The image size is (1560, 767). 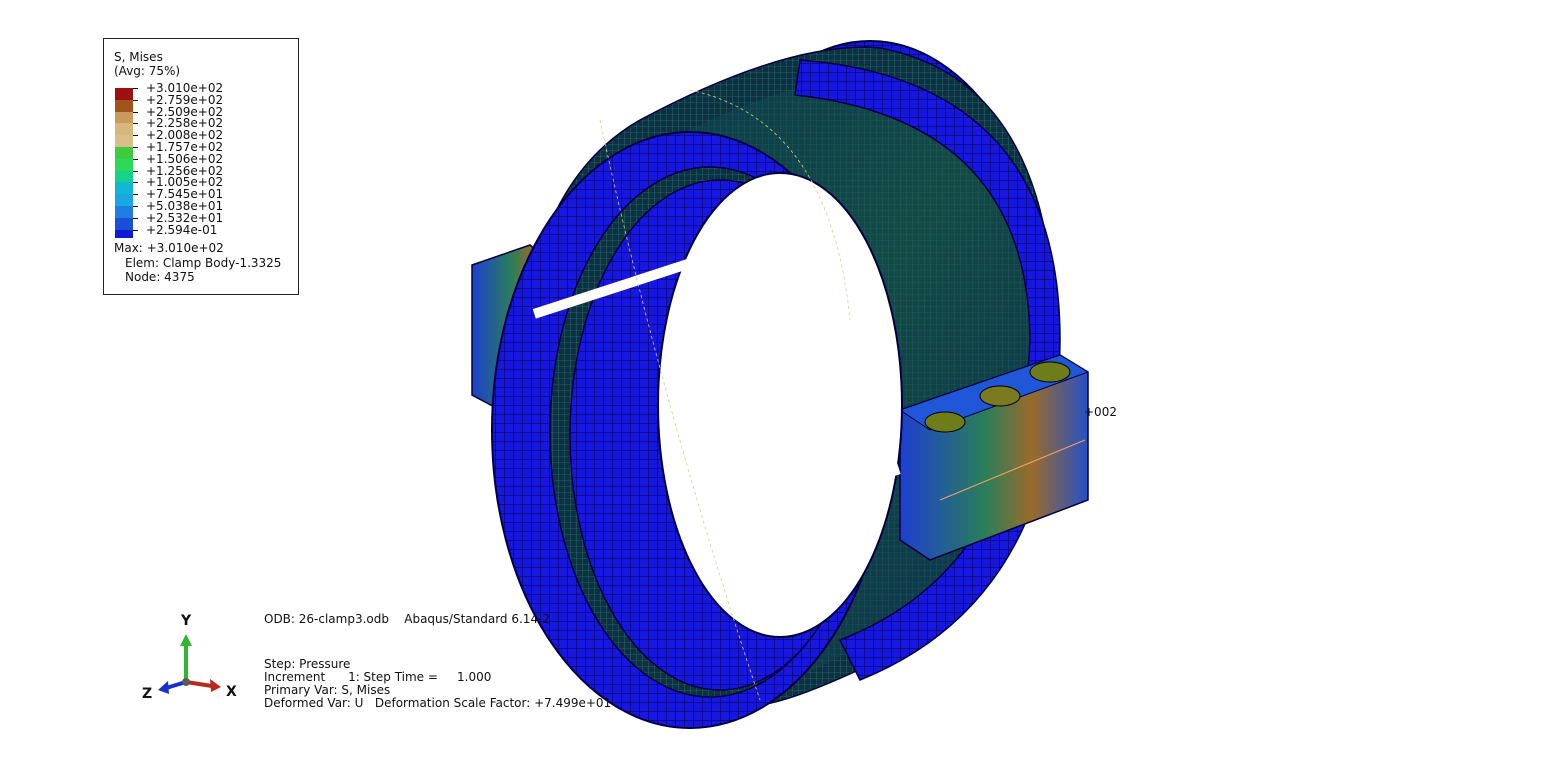 I want to click on legend-color-bar, so click(x=124, y=163).